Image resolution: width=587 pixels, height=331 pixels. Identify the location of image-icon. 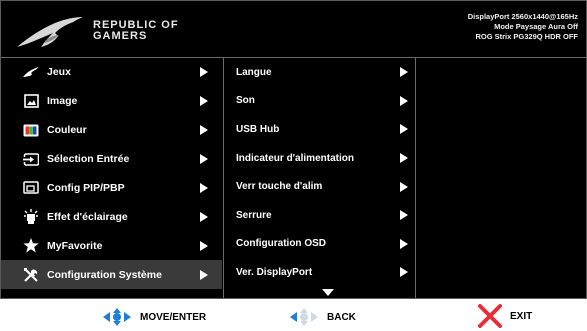
(31, 101).